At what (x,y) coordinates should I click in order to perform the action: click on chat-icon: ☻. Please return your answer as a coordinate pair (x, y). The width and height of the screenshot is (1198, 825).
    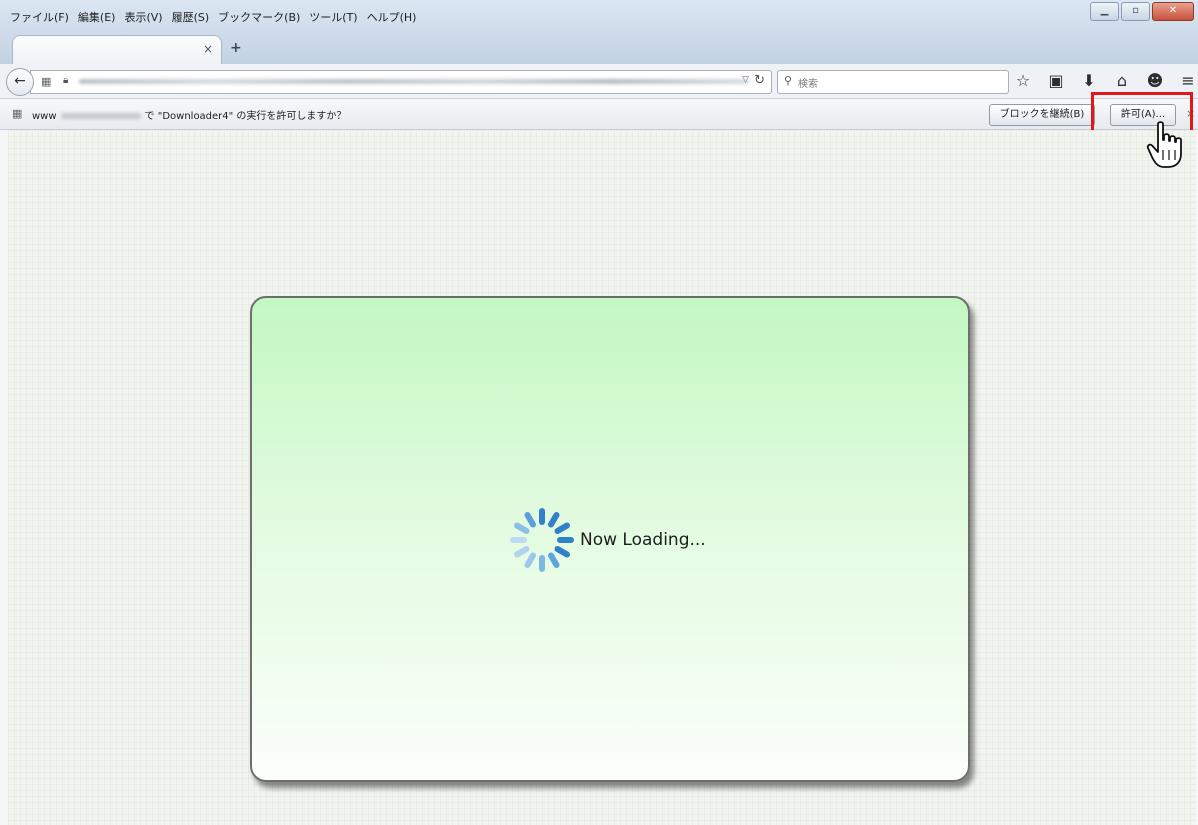
    Looking at the image, I should click on (1155, 81).